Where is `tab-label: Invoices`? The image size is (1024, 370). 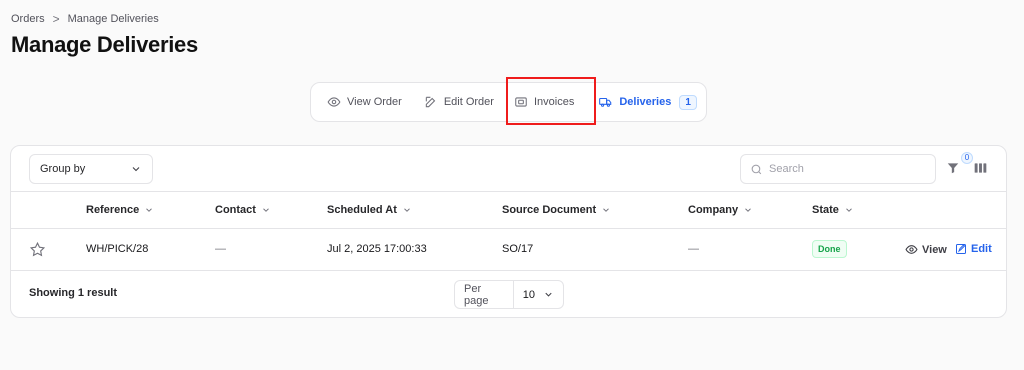 tab-label: Invoices is located at coordinates (554, 102).